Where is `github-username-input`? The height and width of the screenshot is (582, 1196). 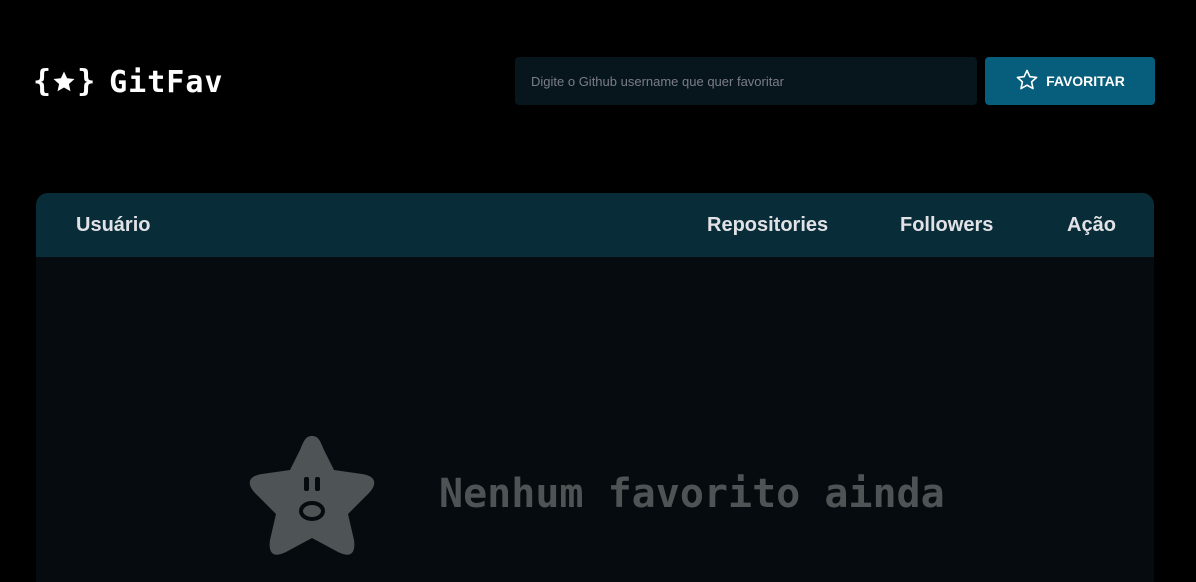 github-username-input is located at coordinates (746, 81).